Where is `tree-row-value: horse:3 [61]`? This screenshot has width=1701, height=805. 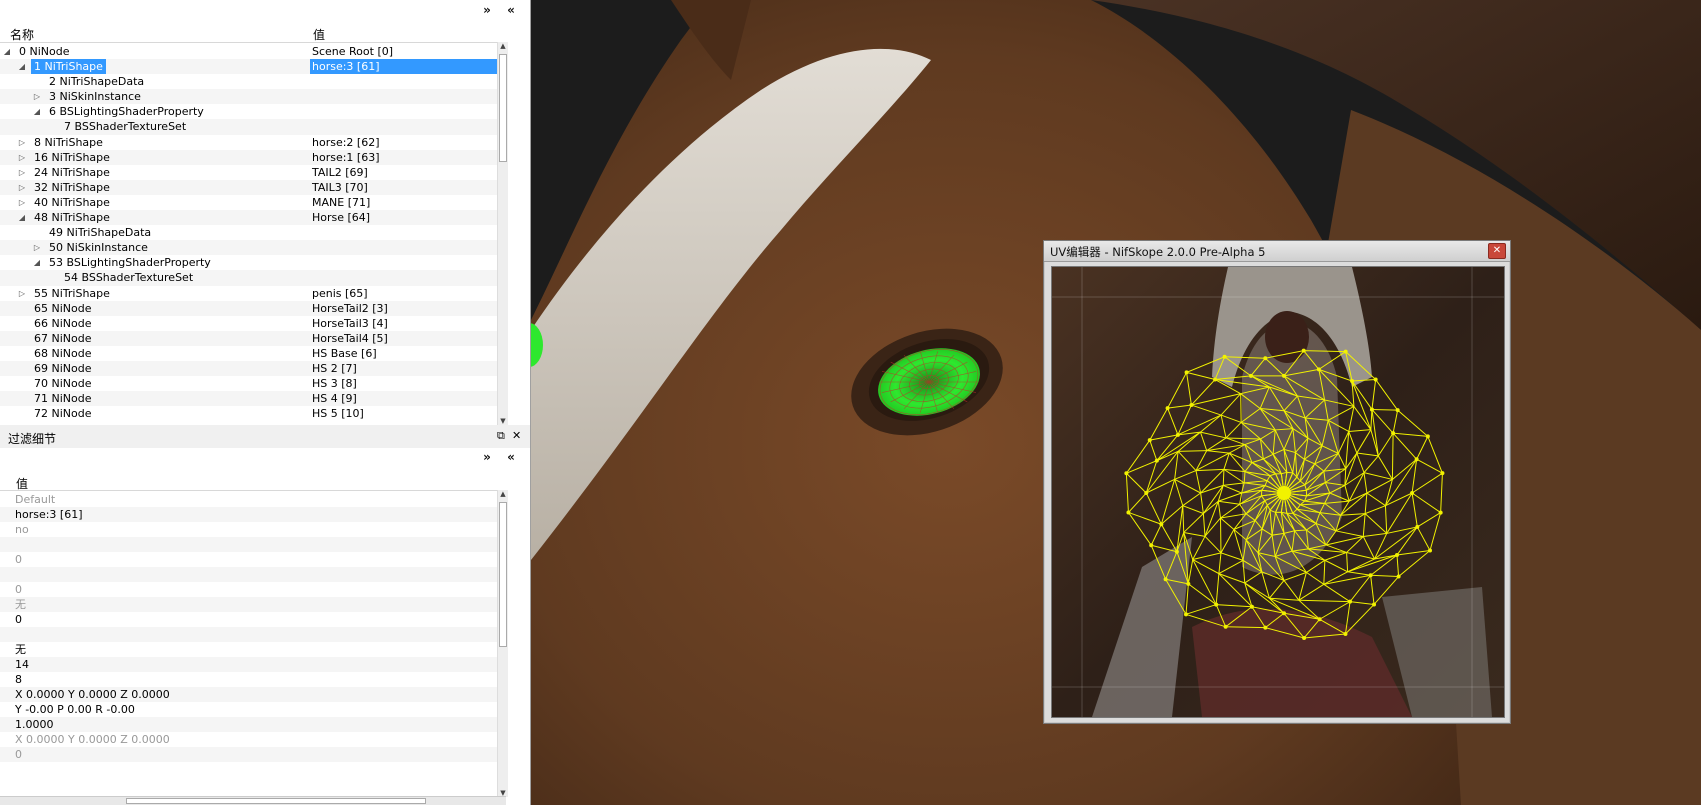 tree-row-value: horse:3 [61] is located at coordinates (409, 67).